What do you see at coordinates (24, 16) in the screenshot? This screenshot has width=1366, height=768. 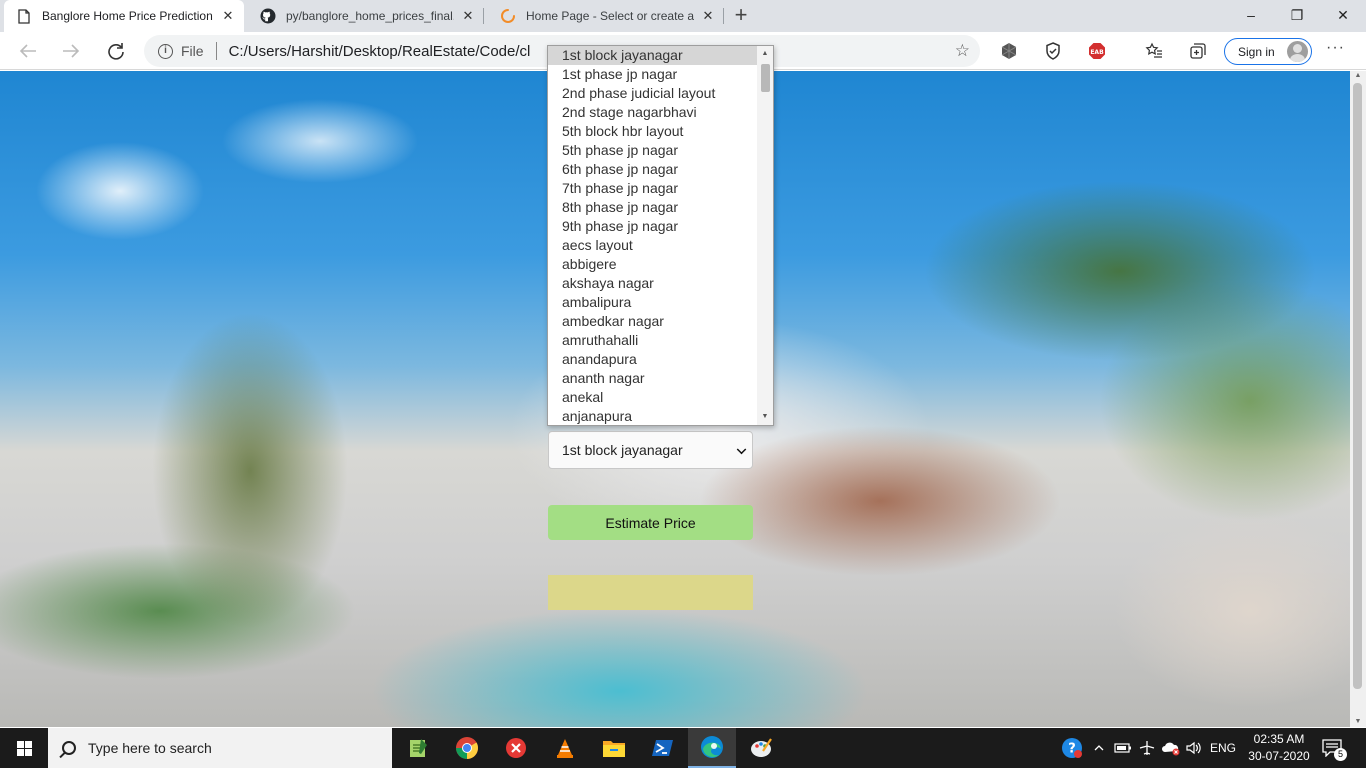 I see `page-icon` at bounding box center [24, 16].